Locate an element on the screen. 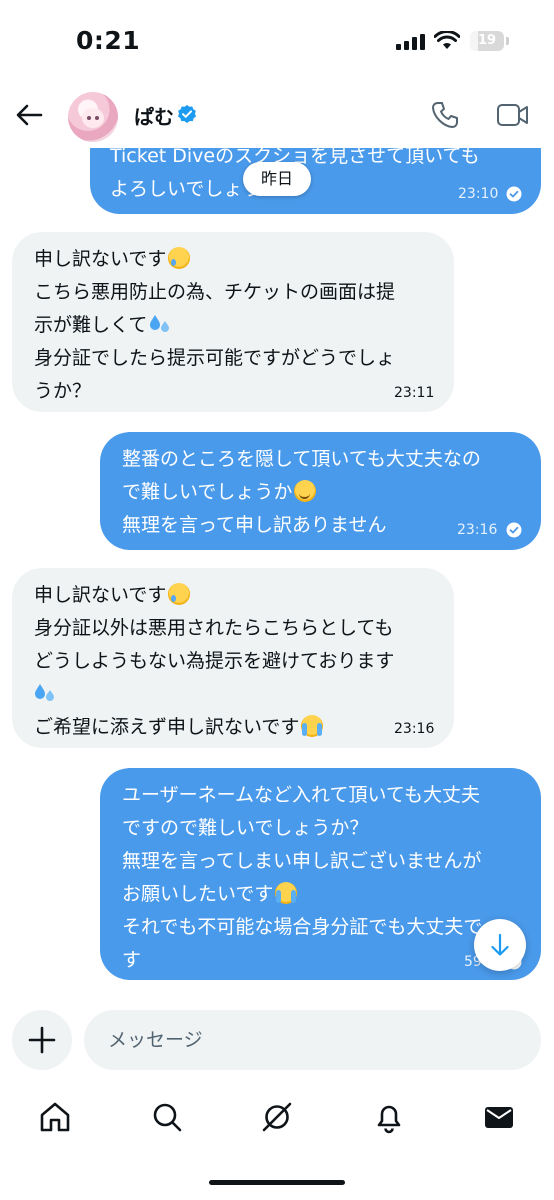 Image resolution: width=554 pixels, height=1200 pixels. avatar is located at coordinates (93, 117).